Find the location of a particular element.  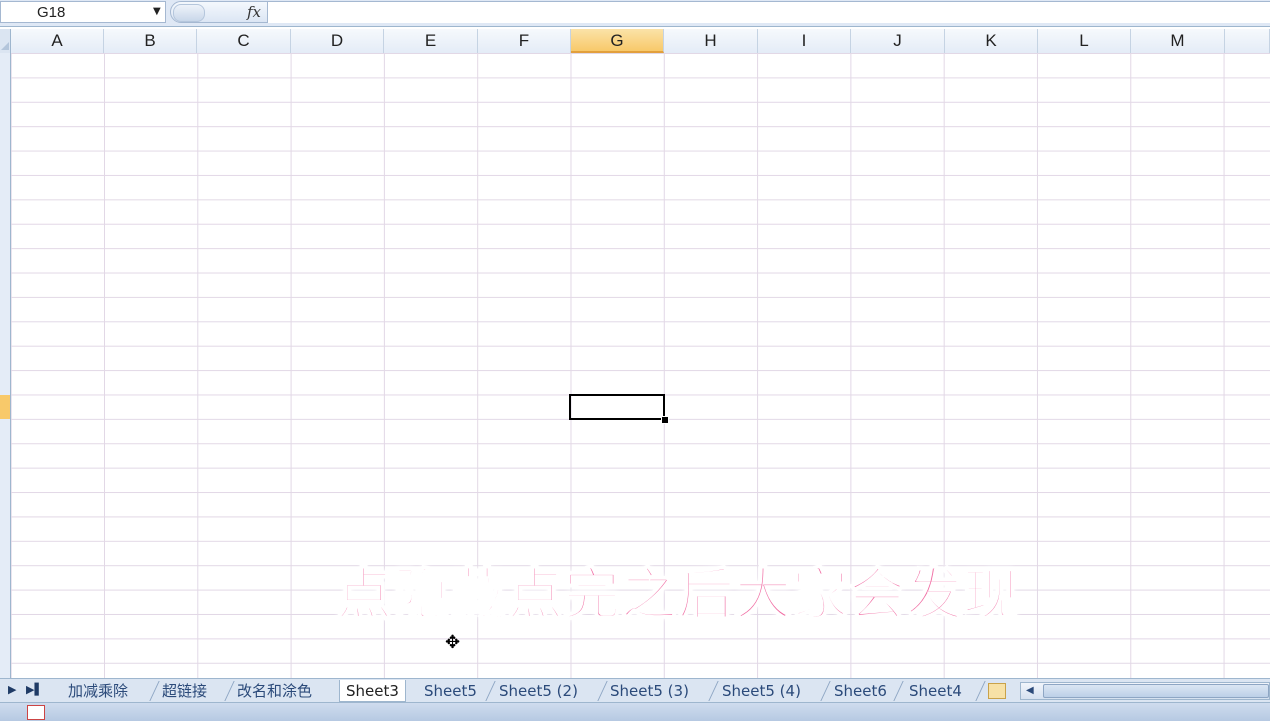

sheet-tab-3: 改名和涂色 is located at coordinates (274, 691).